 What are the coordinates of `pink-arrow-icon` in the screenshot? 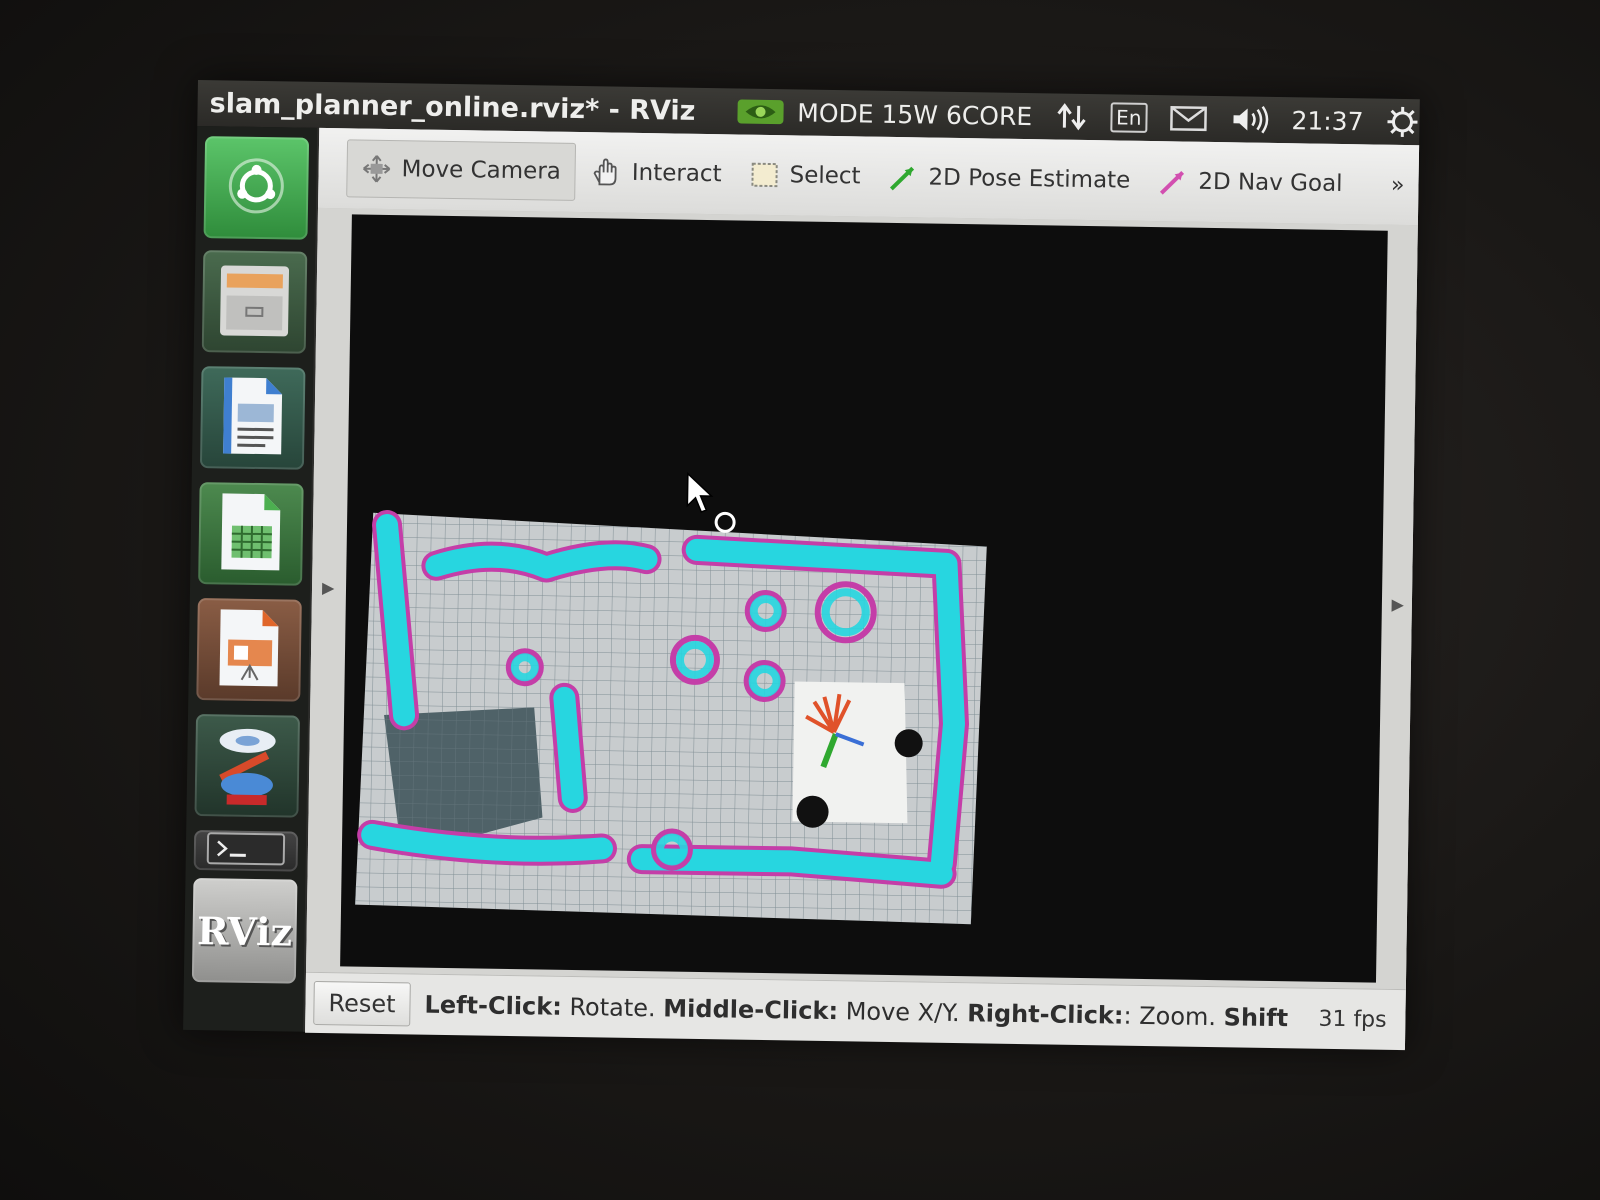 It's located at (1173, 181).